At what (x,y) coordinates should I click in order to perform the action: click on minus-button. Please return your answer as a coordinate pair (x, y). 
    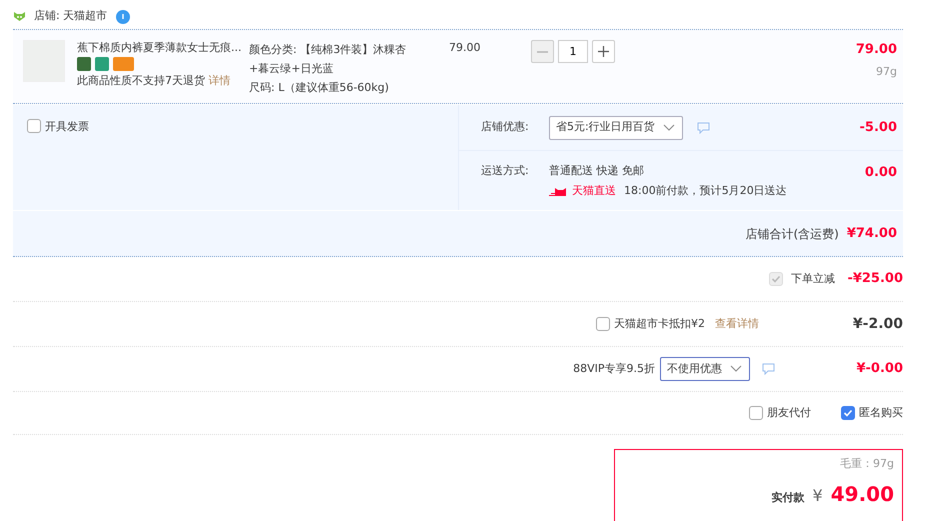
    Looking at the image, I should click on (542, 51).